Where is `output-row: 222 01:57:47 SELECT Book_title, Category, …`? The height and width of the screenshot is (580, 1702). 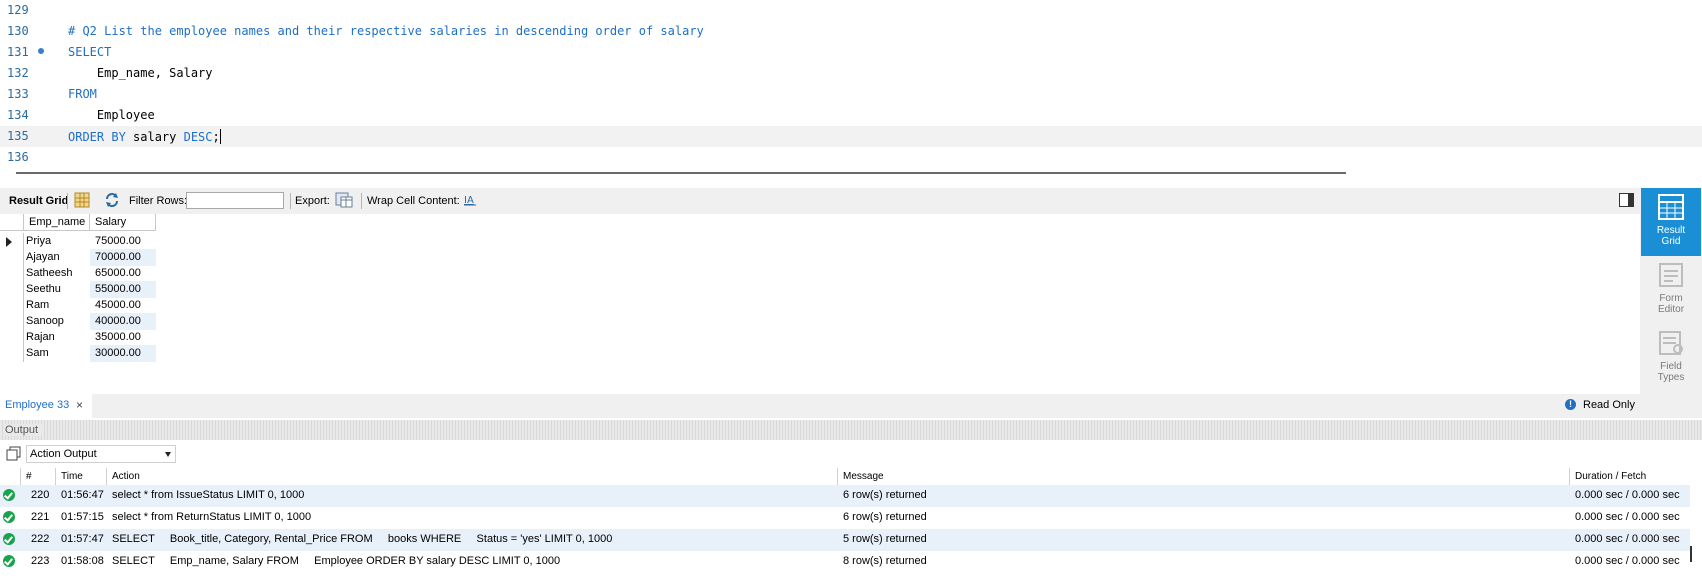 output-row: 222 01:57:47 SELECT Book_title, Category, … is located at coordinates (845, 540).